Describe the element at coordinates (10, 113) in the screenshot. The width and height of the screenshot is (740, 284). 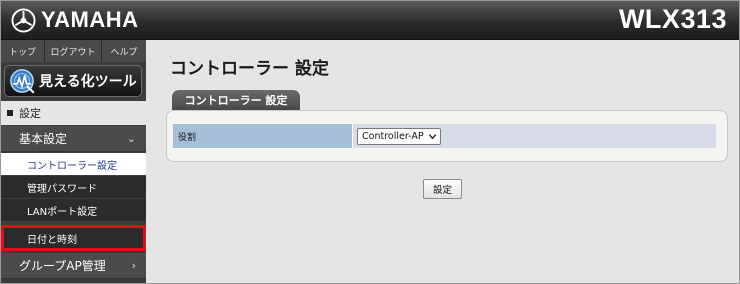
I see `square-bullet-icon` at that location.